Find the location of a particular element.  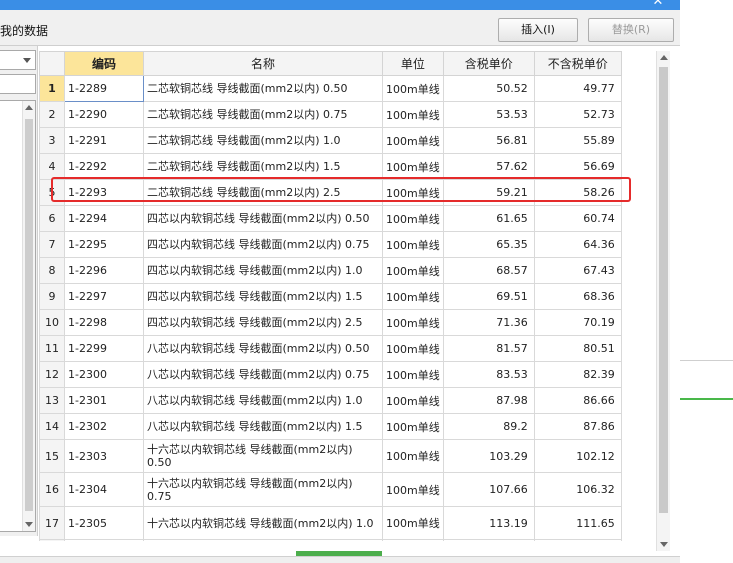

name-cell: 十六芯以内软铜芯线 导线截面(mm2以内) 1.0 is located at coordinates (263, 523).